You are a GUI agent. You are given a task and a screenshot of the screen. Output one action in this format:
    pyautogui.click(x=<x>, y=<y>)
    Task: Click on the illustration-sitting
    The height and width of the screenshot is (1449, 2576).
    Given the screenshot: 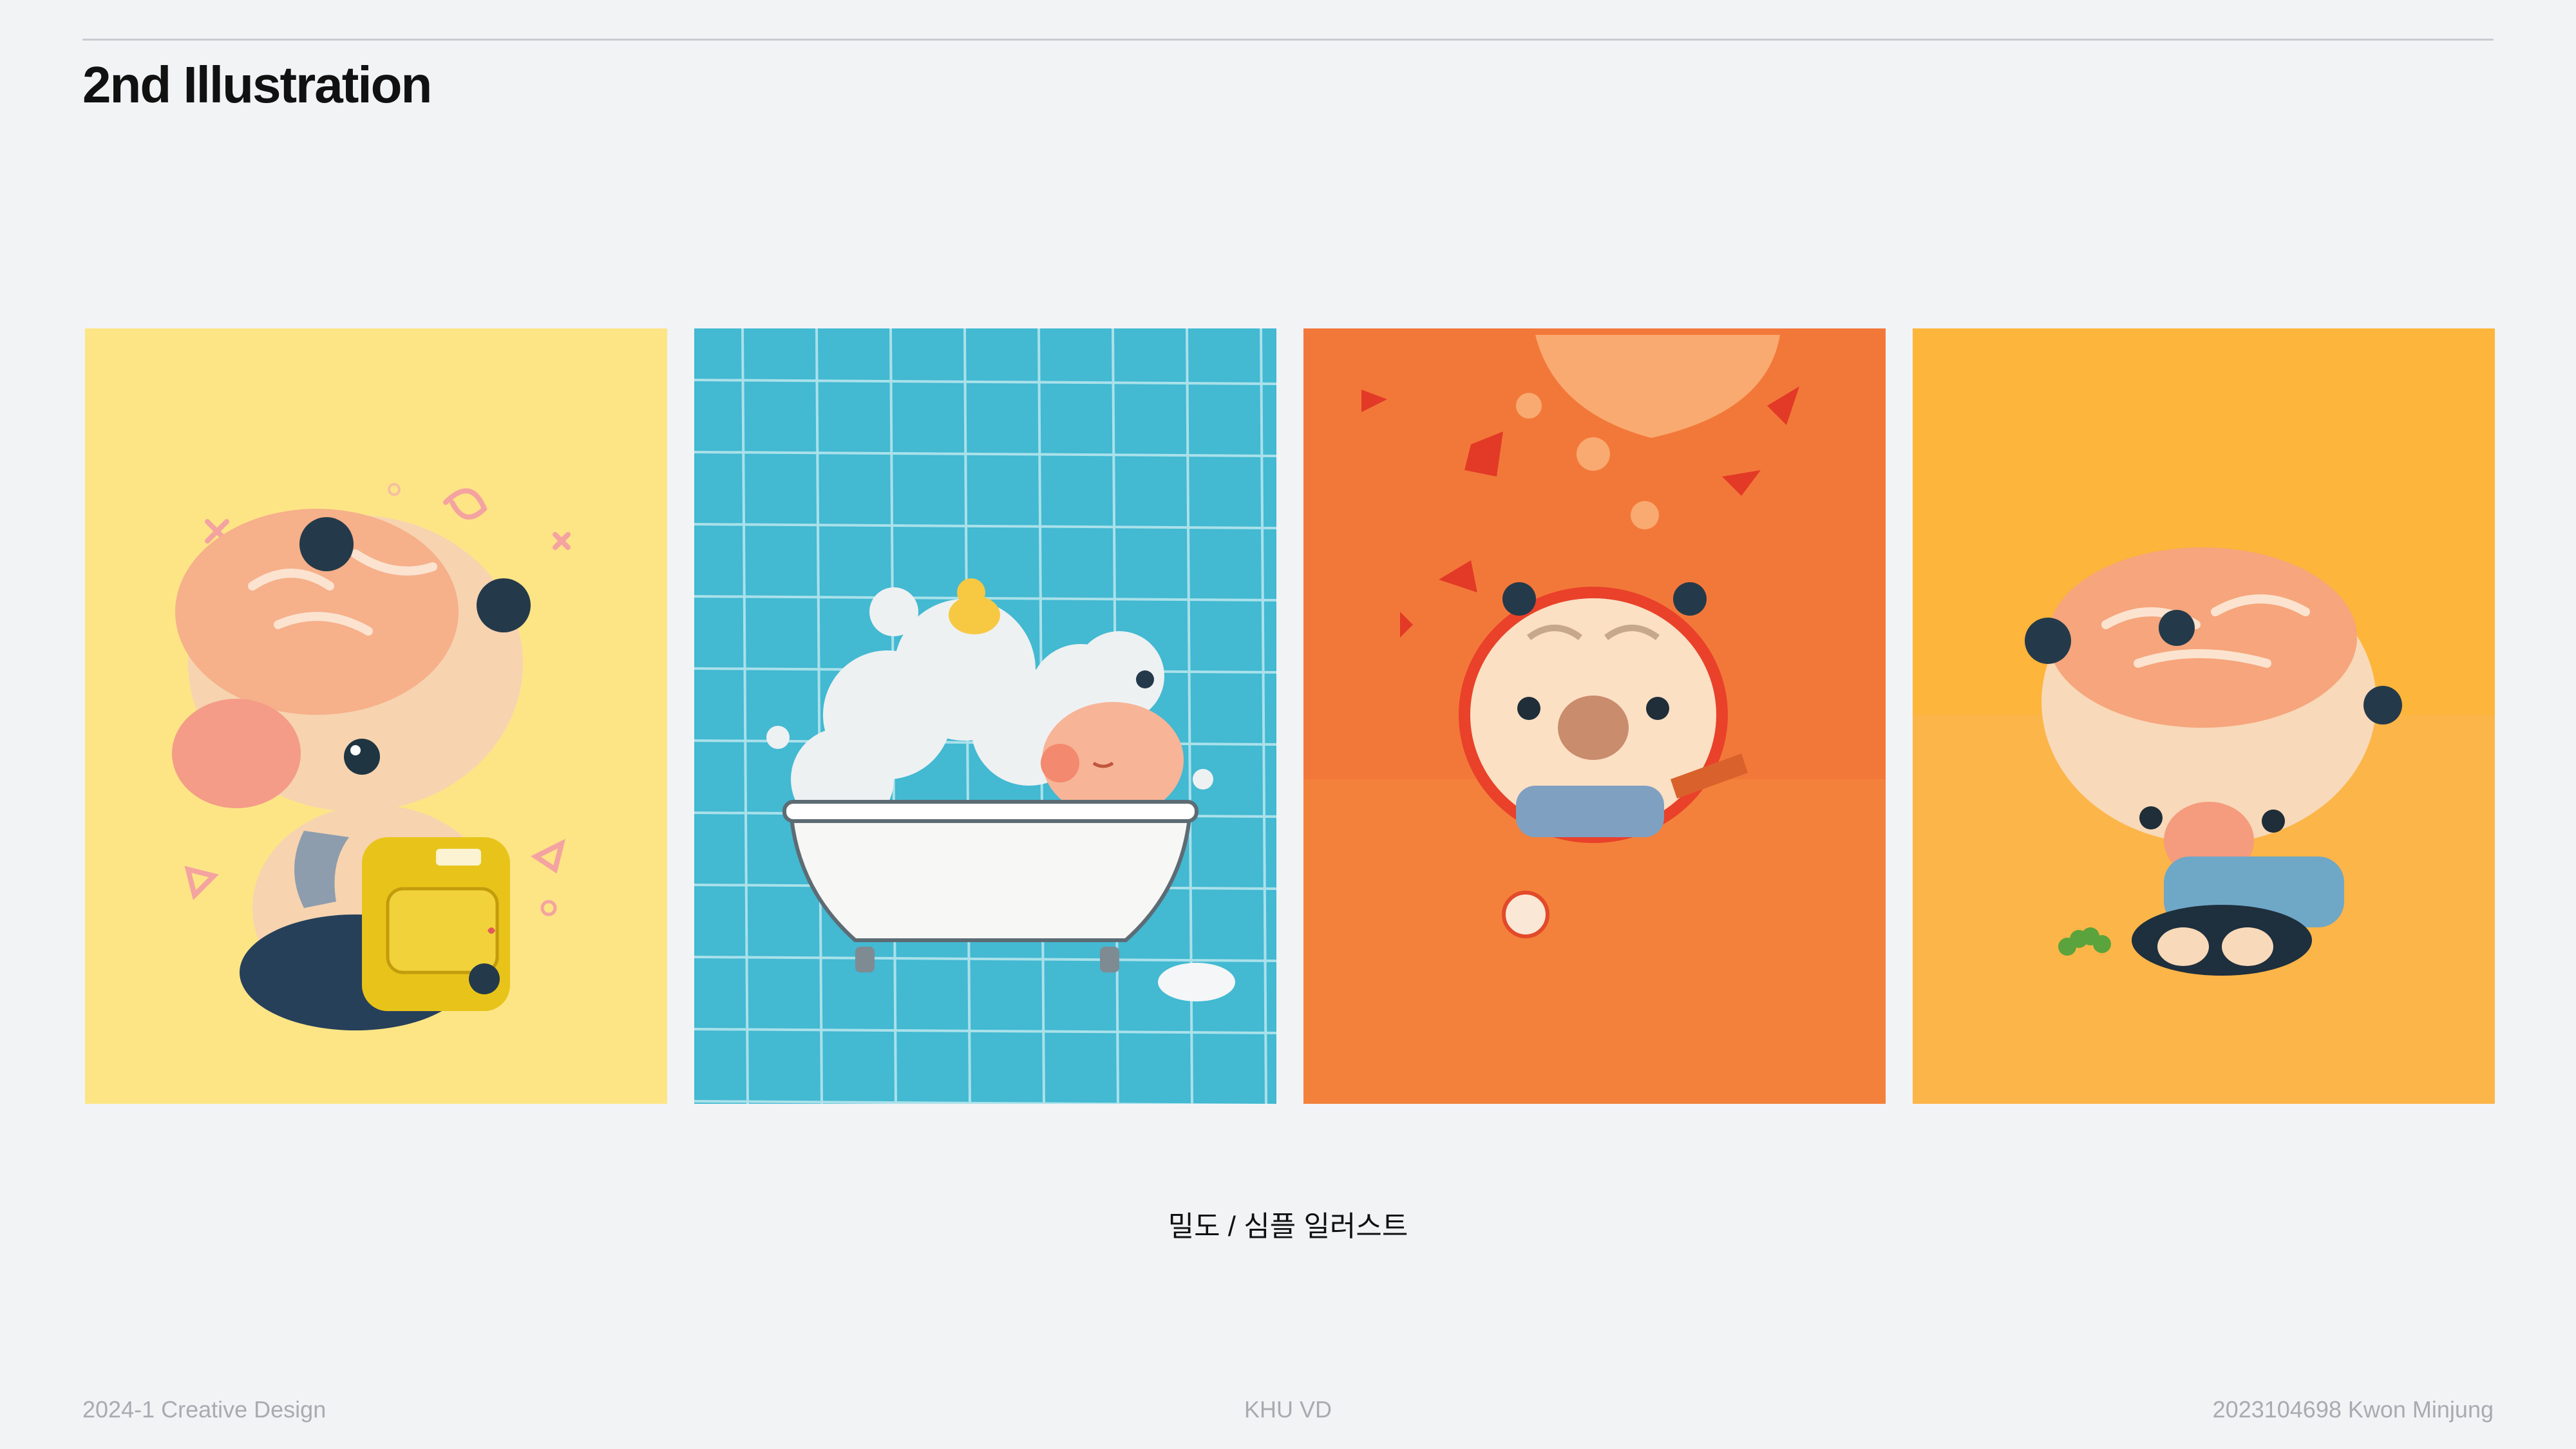 What is the action you would take?
    pyautogui.click(x=2204, y=716)
    